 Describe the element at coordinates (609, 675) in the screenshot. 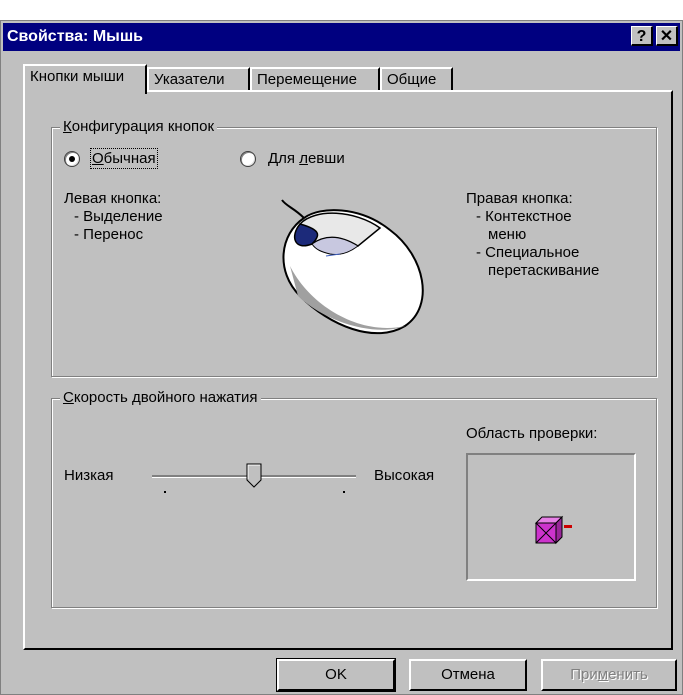

I see `apply-button: Применить` at that location.